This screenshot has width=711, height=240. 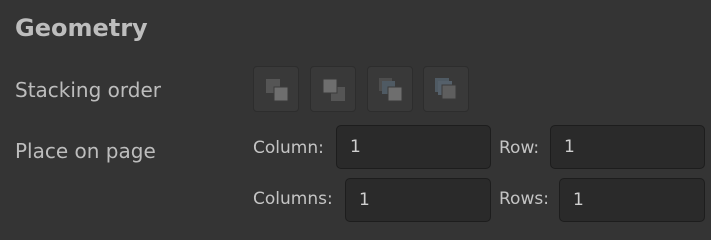 I want to click on rows-field, so click(x=632, y=200).